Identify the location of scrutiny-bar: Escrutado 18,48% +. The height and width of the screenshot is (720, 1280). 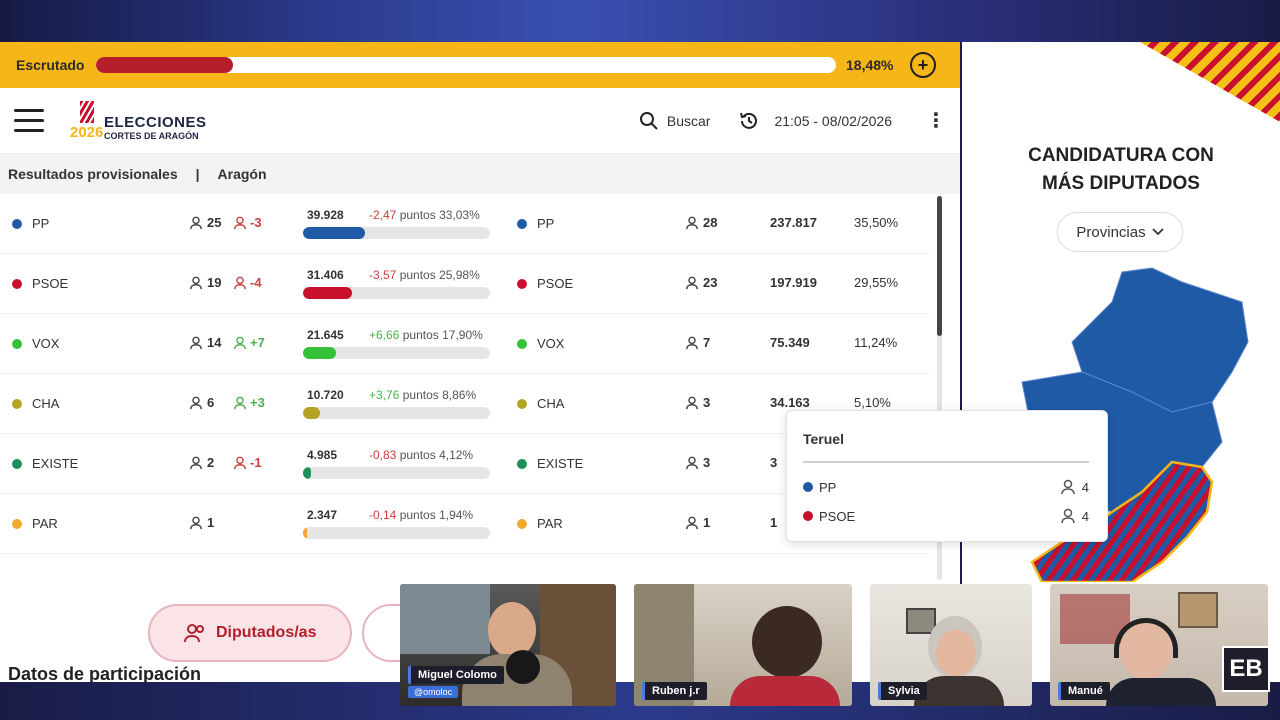
(480, 65).